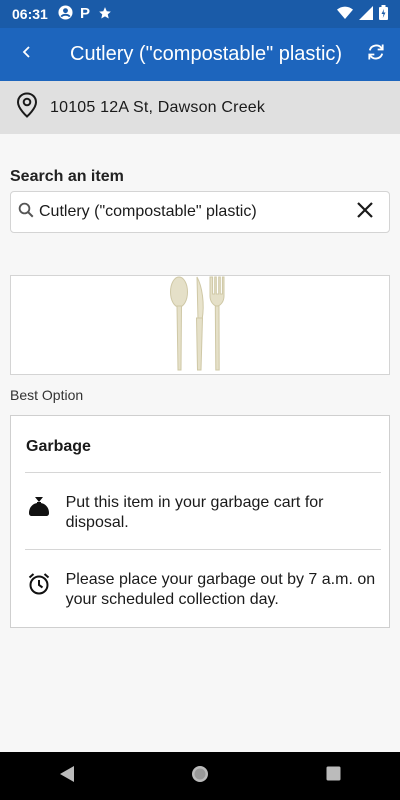  Describe the element at coordinates (200, 14) in the screenshot. I see `status-bar: 06:31 P` at that location.